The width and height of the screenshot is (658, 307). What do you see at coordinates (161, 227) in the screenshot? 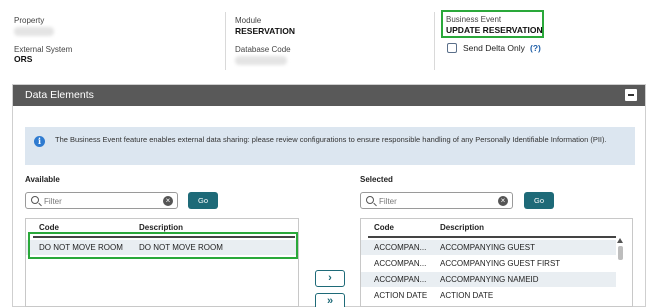
I see `available-col-description: Description` at bounding box center [161, 227].